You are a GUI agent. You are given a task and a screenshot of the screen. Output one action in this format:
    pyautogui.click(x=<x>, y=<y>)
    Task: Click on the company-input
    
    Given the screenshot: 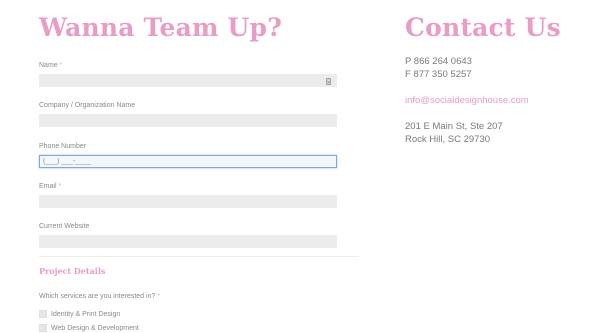 What is the action you would take?
    pyautogui.click(x=188, y=120)
    